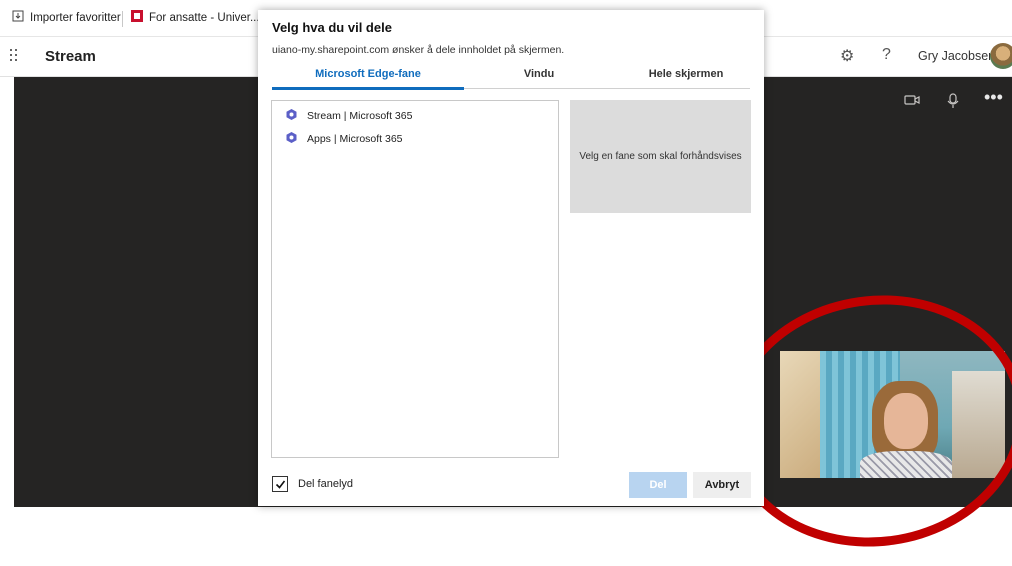  I want to click on share-audio-checkbox, so click(280, 484).